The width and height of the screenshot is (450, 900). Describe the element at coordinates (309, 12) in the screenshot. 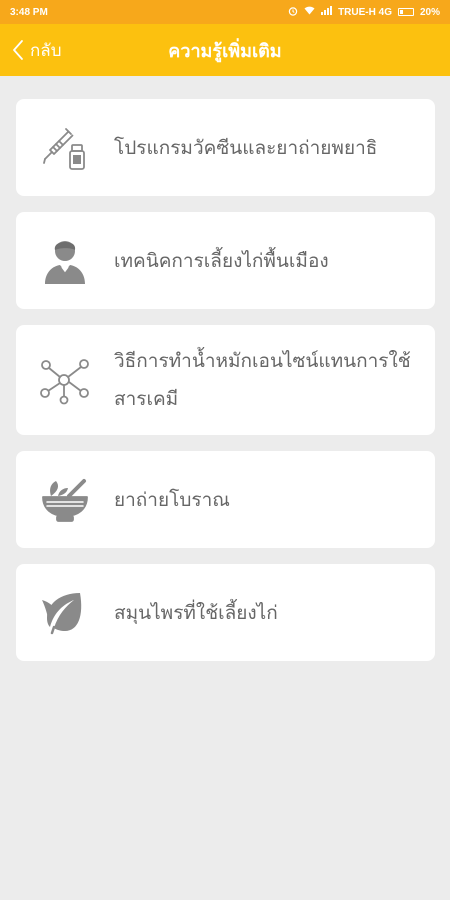

I see `wifi-icon` at that location.